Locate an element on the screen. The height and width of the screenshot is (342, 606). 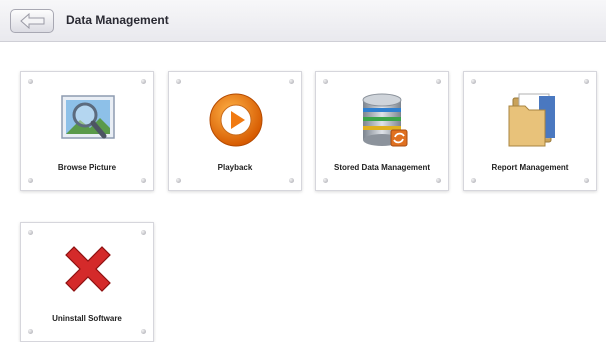
back-arrow-icon is located at coordinates (32, 21).